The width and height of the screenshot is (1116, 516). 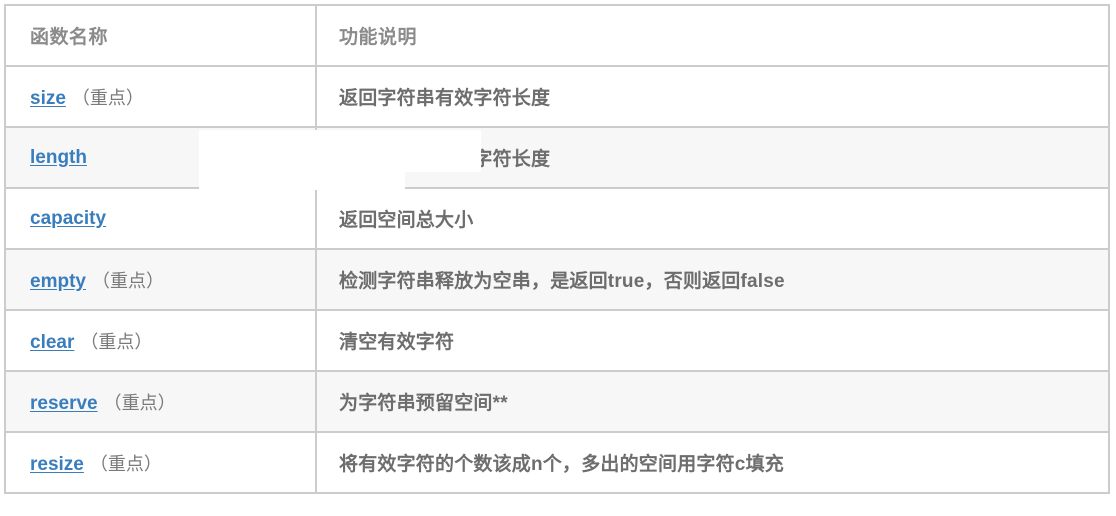 What do you see at coordinates (445, 159) in the screenshot?
I see `function-description-length: 返回字符串有效字符长度` at bounding box center [445, 159].